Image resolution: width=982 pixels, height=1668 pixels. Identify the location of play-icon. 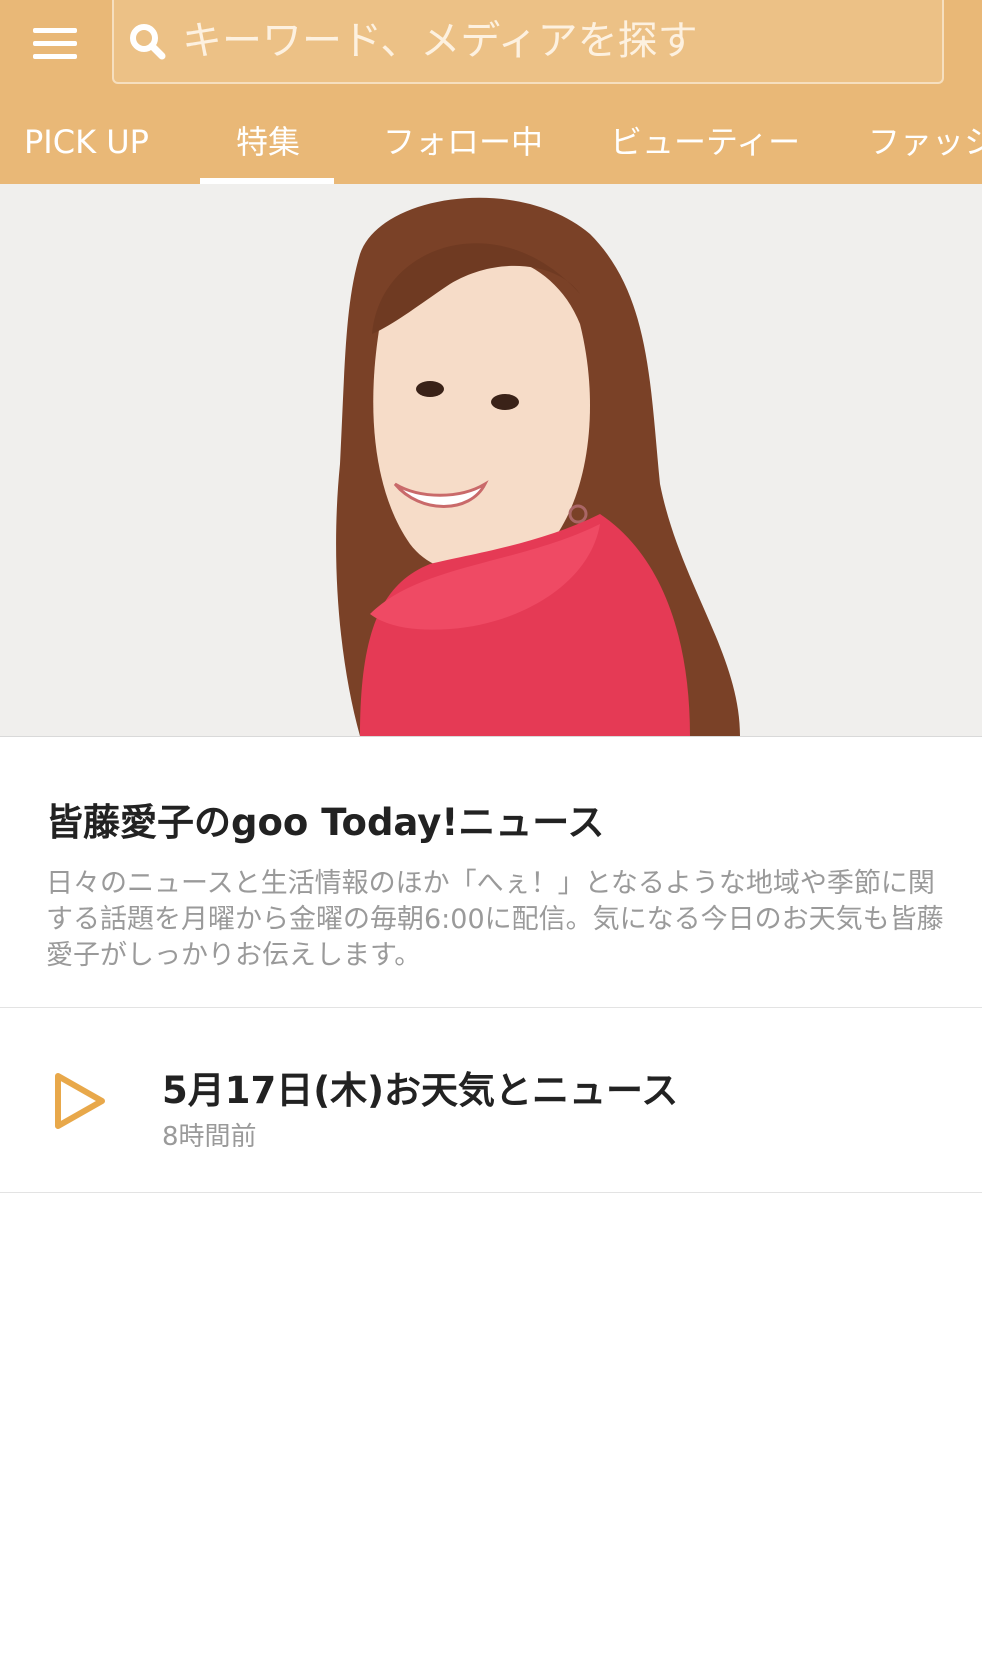
(80, 1101).